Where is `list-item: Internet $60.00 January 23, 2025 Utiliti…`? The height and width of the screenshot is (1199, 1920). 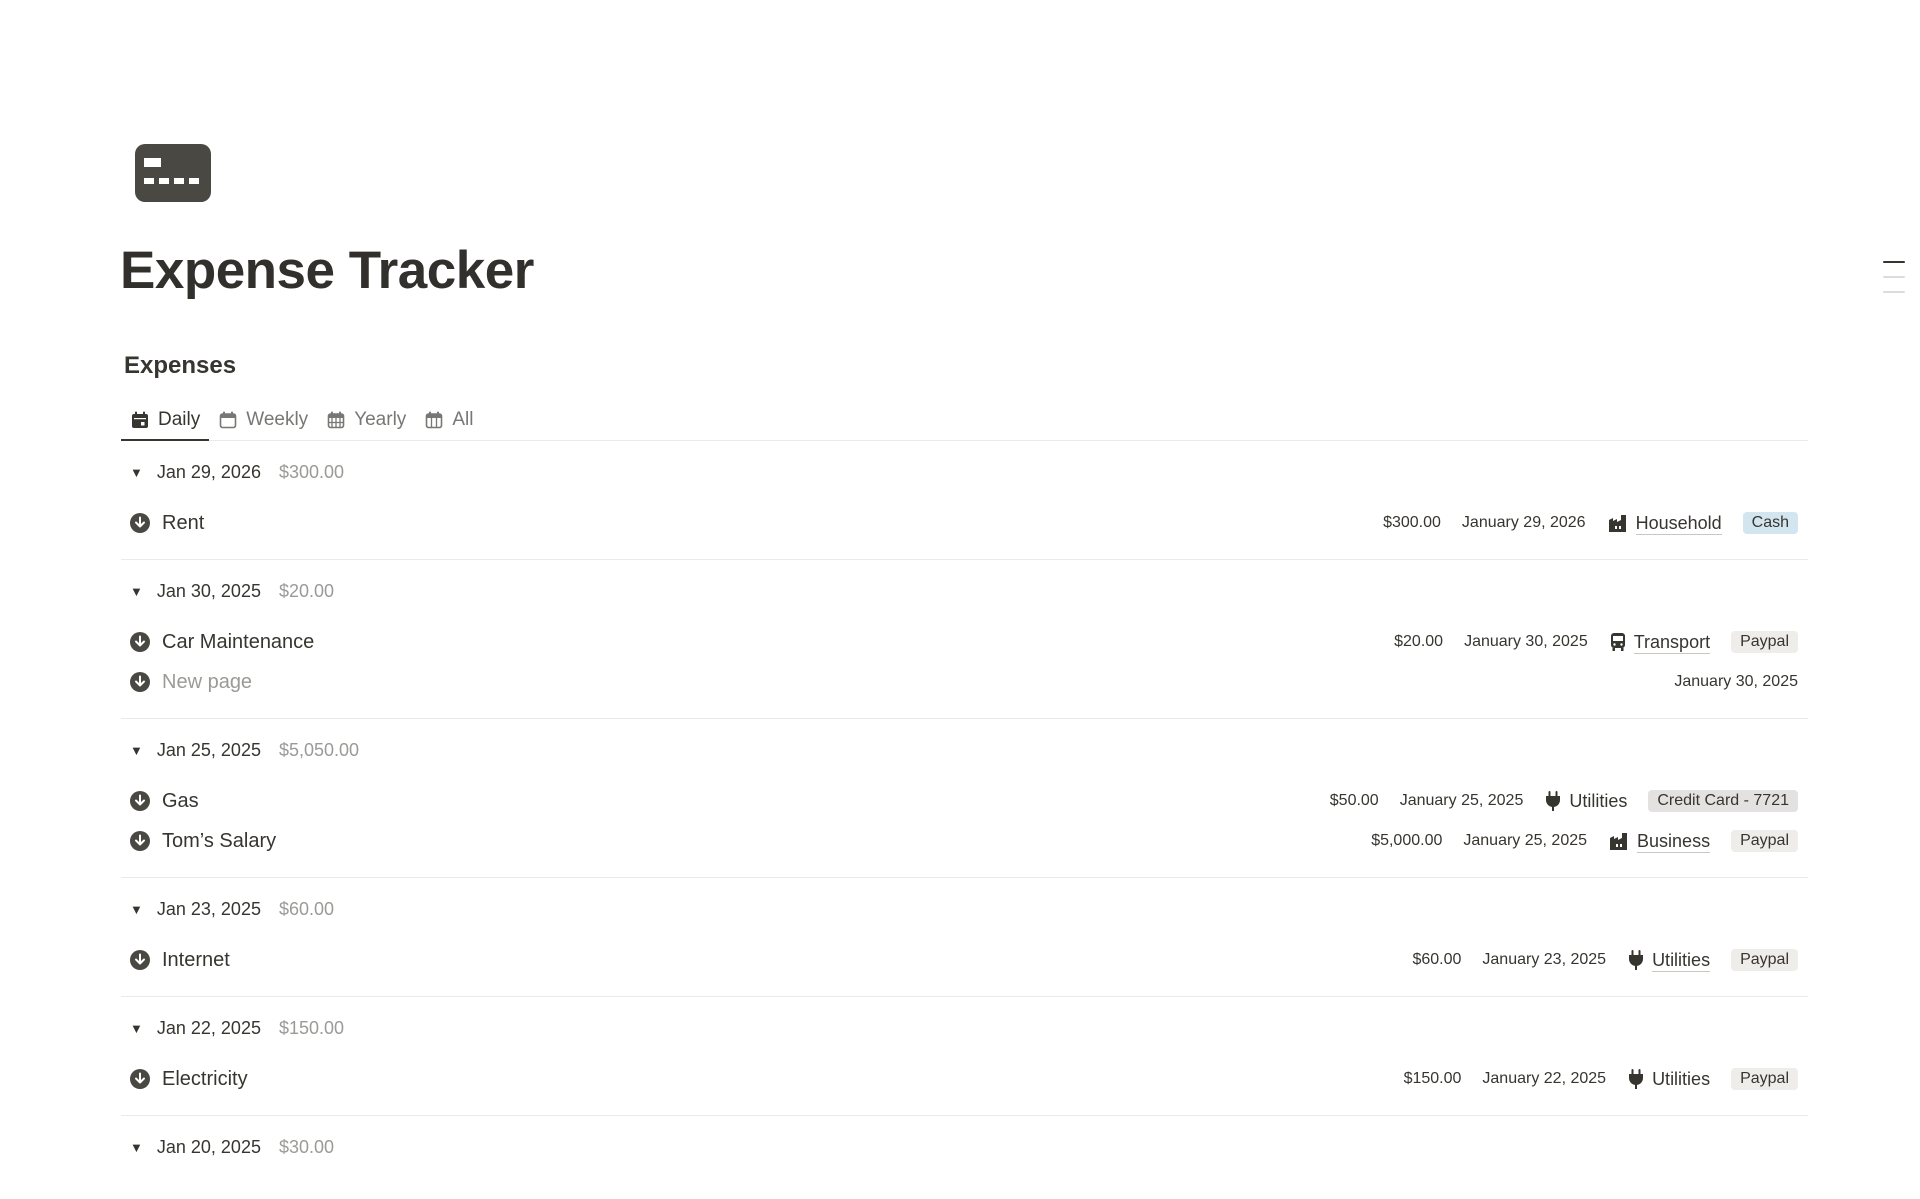 list-item: Internet $60.00 January 23, 2025 Utiliti… is located at coordinates (964, 960).